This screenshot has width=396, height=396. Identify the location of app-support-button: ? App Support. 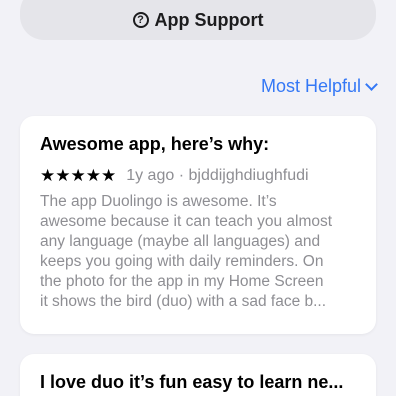
(198, 20).